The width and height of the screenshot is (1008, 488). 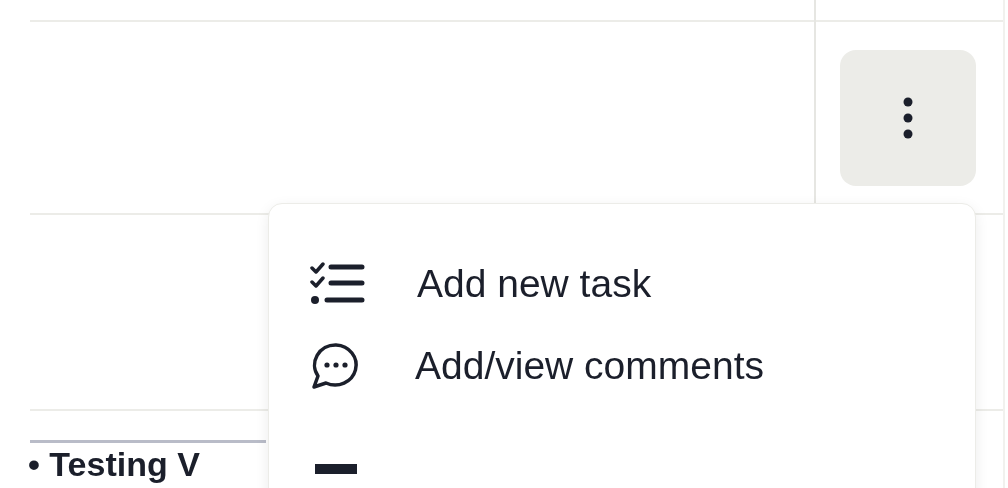 I want to click on kebab-icon, so click(x=908, y=118).